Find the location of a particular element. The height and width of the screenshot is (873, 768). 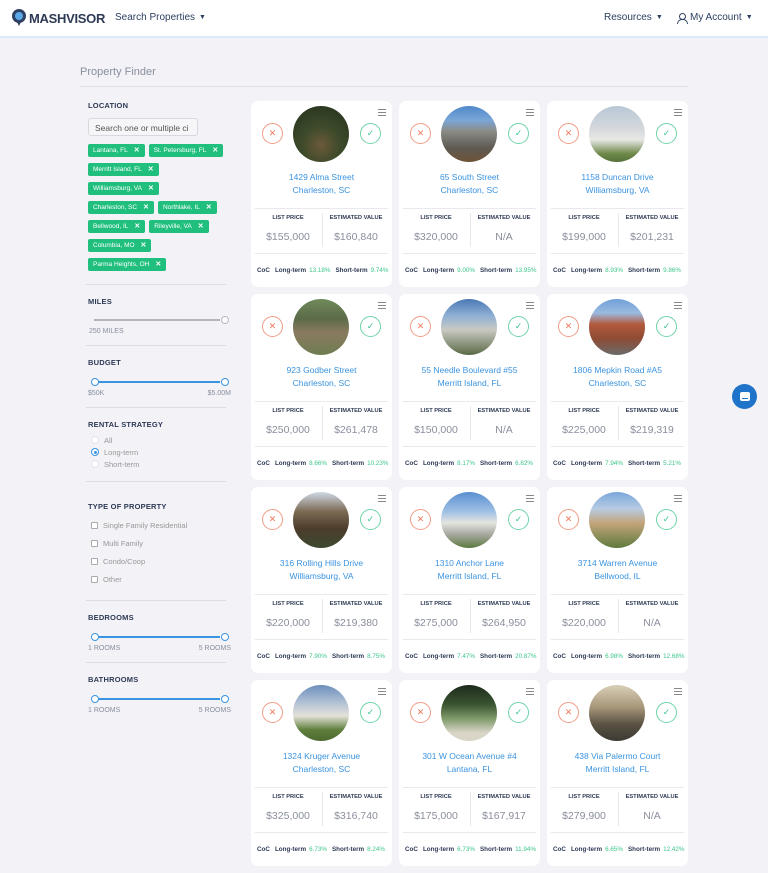

brand-logo: MASHVISOR is located at coordinates (58, 18).